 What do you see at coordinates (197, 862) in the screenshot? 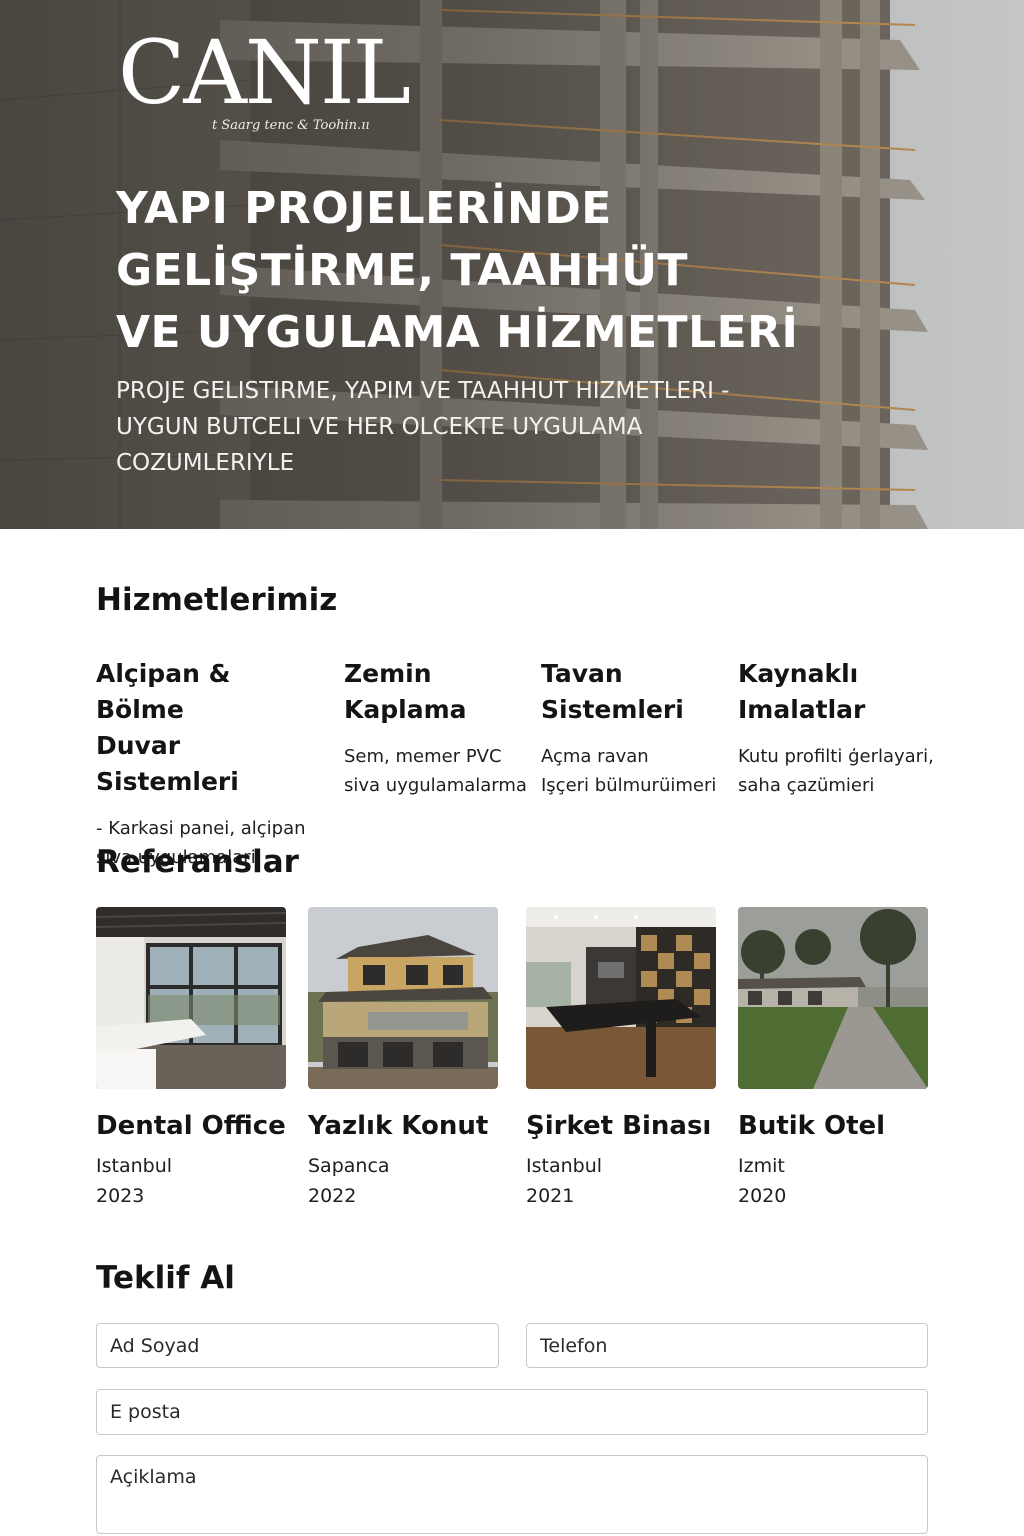
I see `references-heading: Referanslar` at bounding box center [197, 862].